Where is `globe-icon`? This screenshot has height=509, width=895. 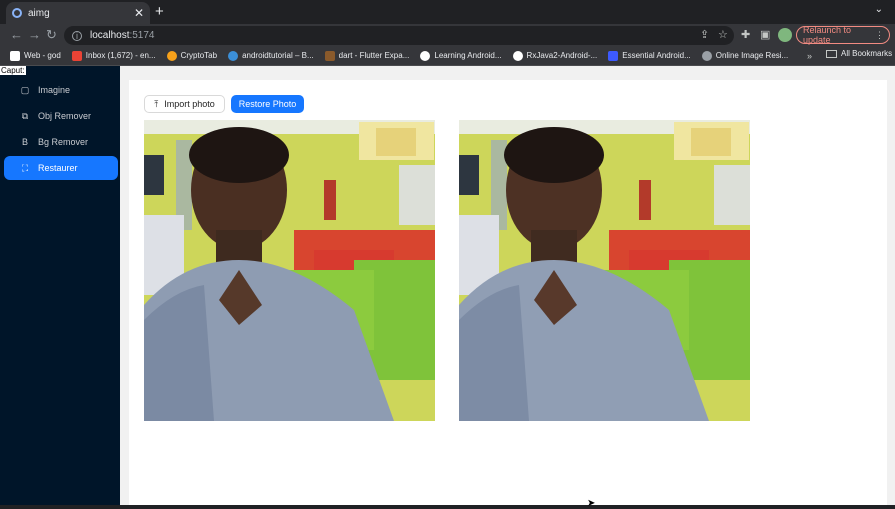 globe-icon is located at coordinates (706, 55).